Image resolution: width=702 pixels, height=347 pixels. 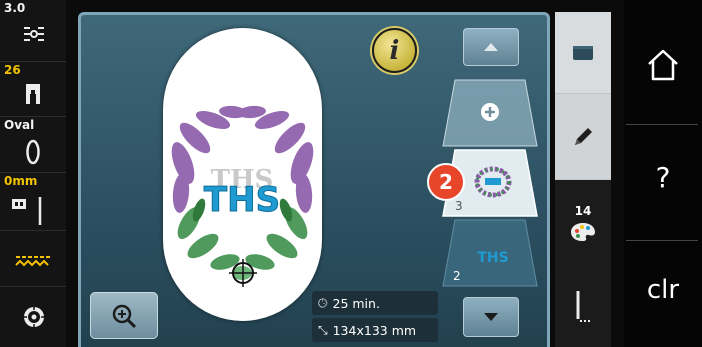 I want to click on resize-icon: ⤡, so click(x=323, y=329).